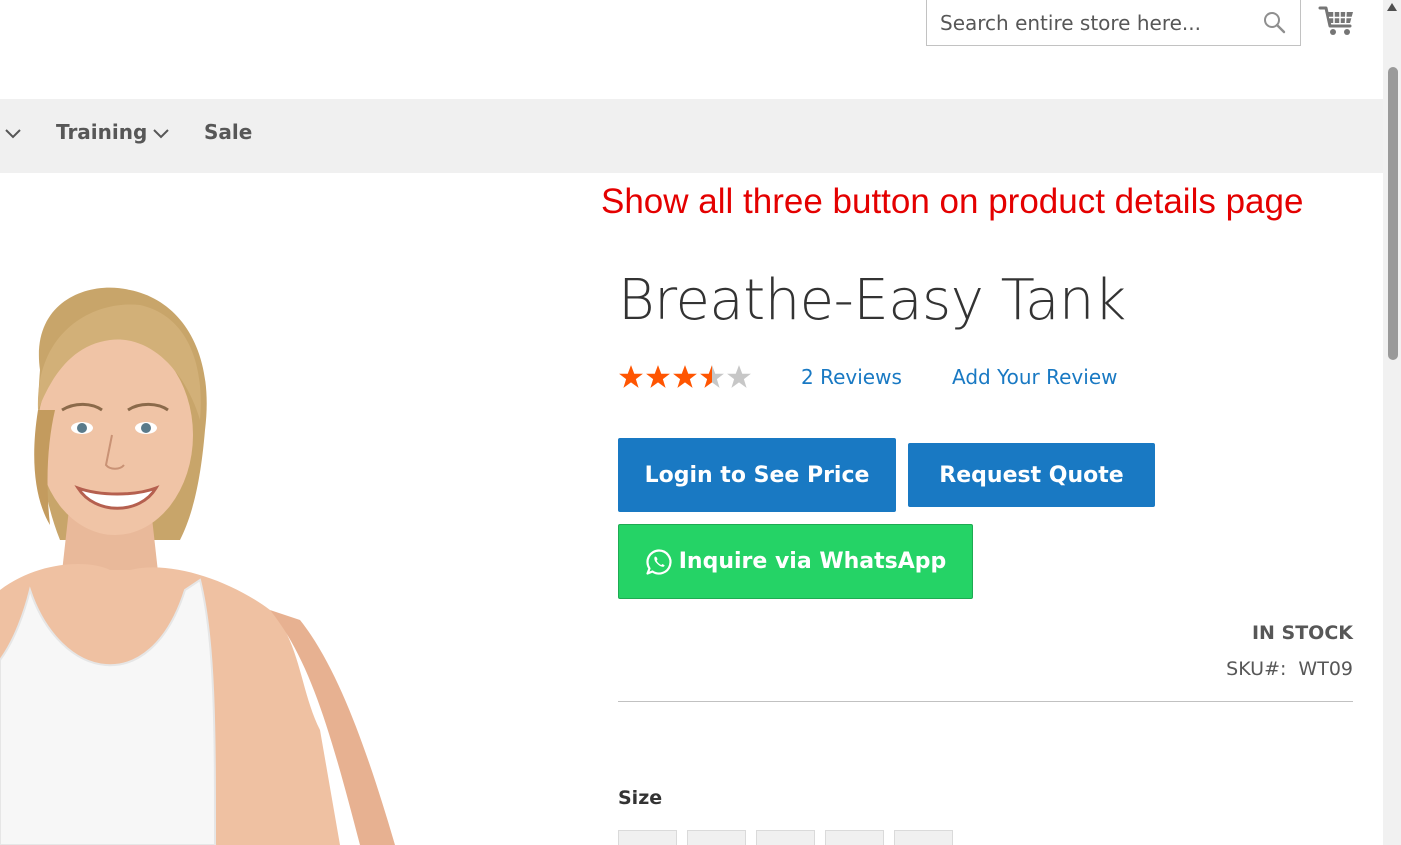 Image resolution: width=1401 pixels, height=845 pixels. I want to click on sku-label: SKU#:, so click(1256, 669).